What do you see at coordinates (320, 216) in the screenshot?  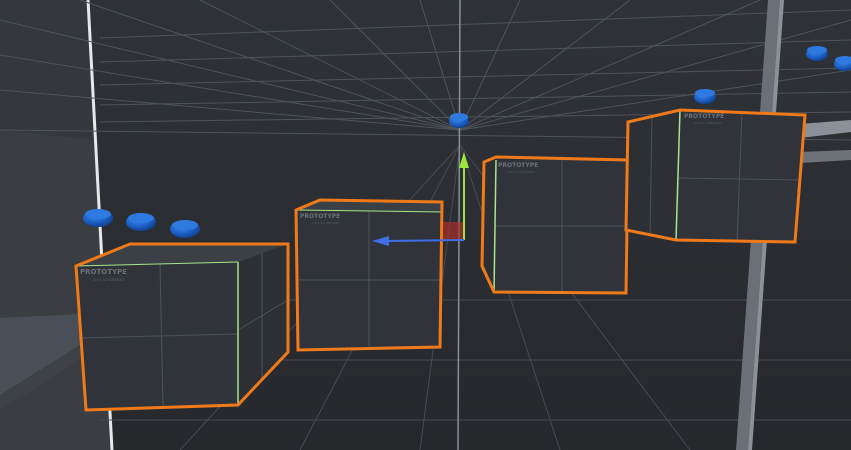 I see `cube-2-prototype-label: PROTOTYPE` at bounding box center [320, 216].